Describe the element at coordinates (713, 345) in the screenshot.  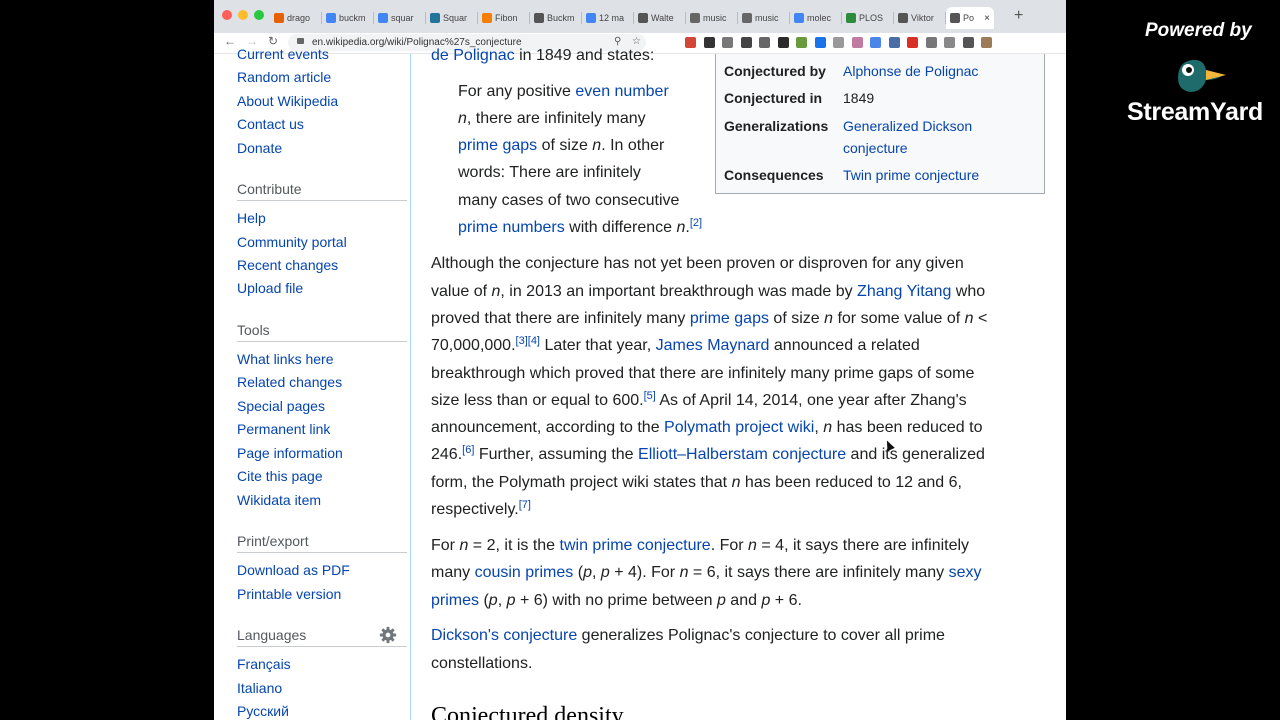
I see `james-maynard-link: James Maynard` at that location.